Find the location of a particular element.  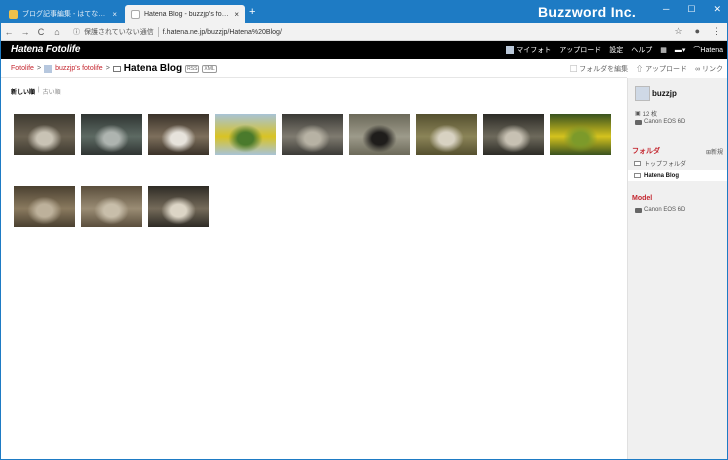

sort-oldest: 古い順 is located at coordinates (52, 91).